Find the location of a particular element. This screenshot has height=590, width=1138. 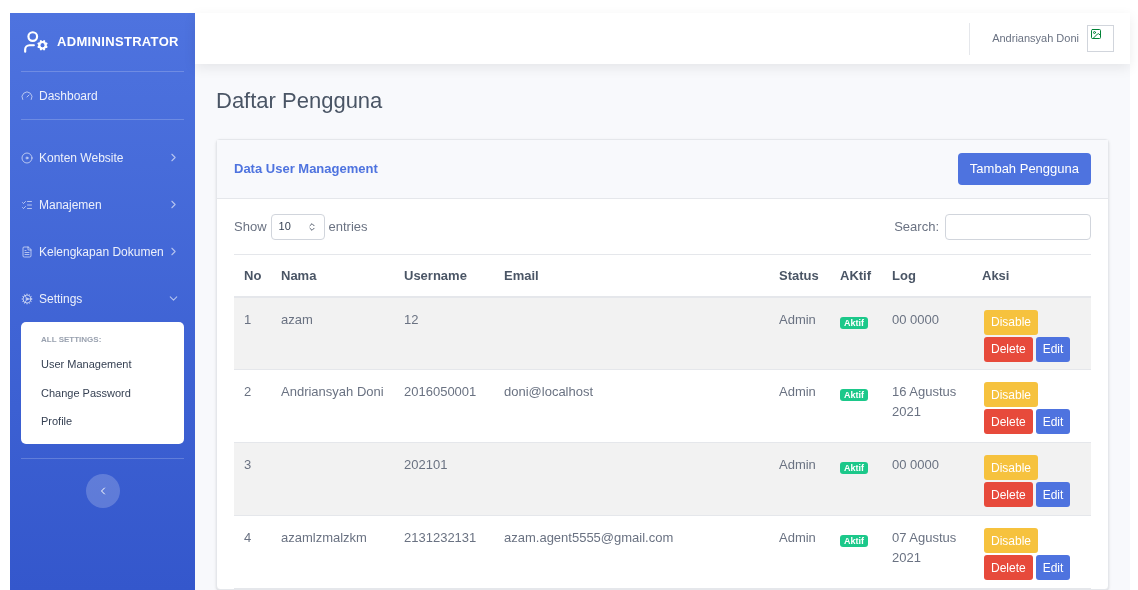

show-label: Show is located at coordinates (250, 226).